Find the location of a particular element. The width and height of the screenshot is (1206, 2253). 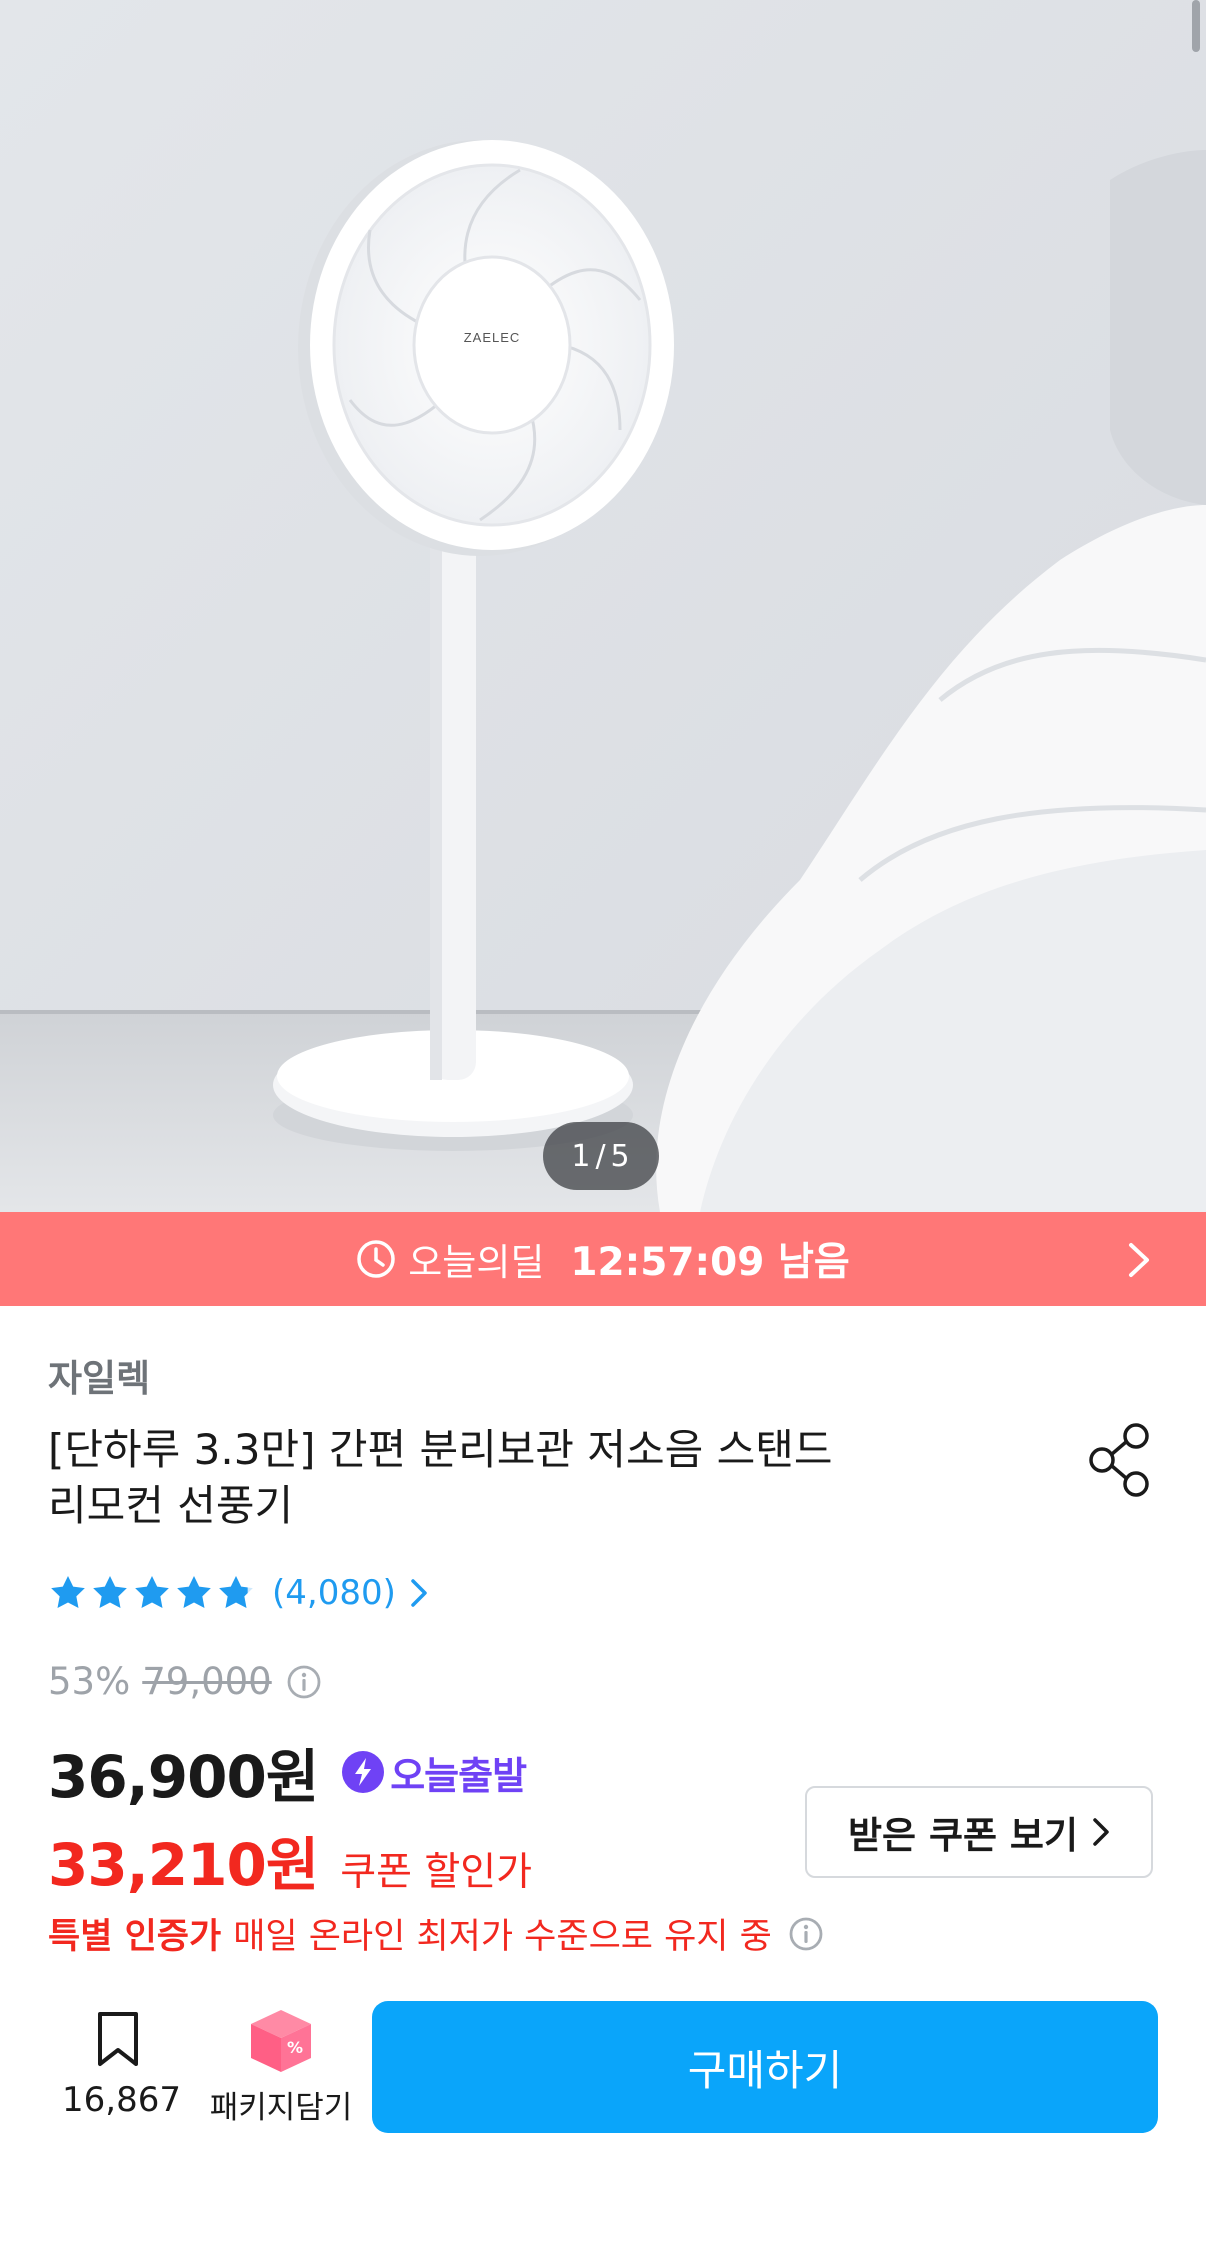

sale-price: 36,900원 is located at coordinates (183, 1777).